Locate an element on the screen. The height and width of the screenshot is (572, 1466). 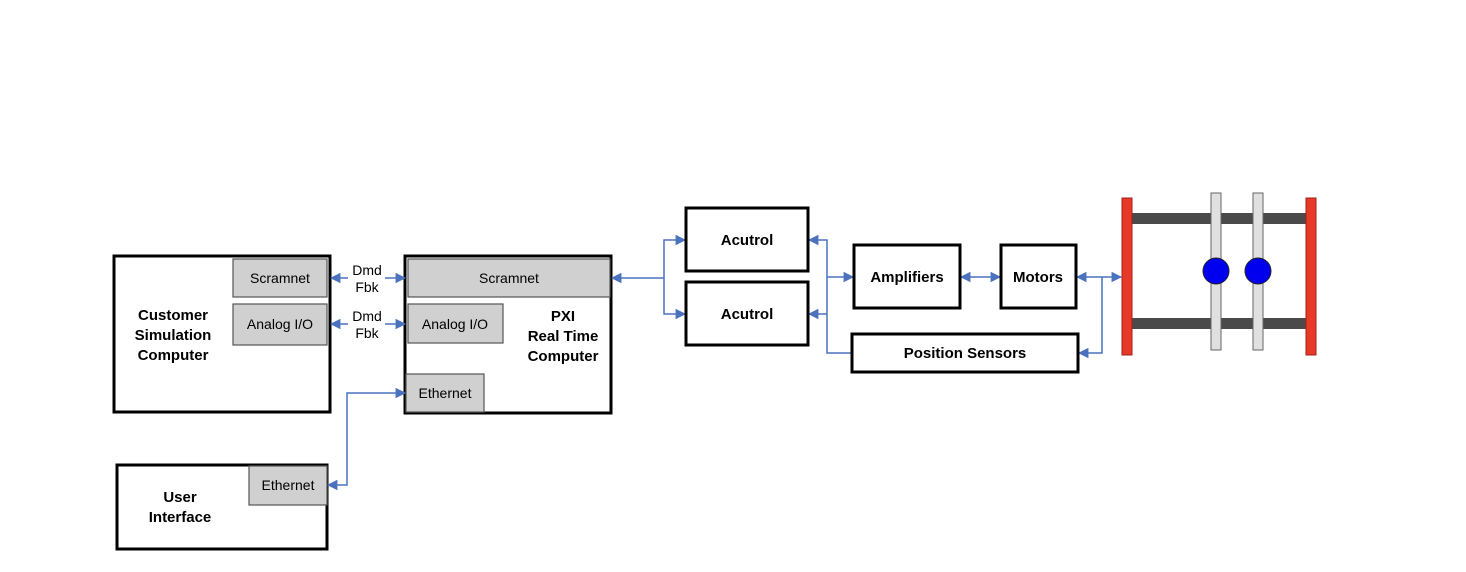
rig-frame-right is located at coordinates (1311, 276).